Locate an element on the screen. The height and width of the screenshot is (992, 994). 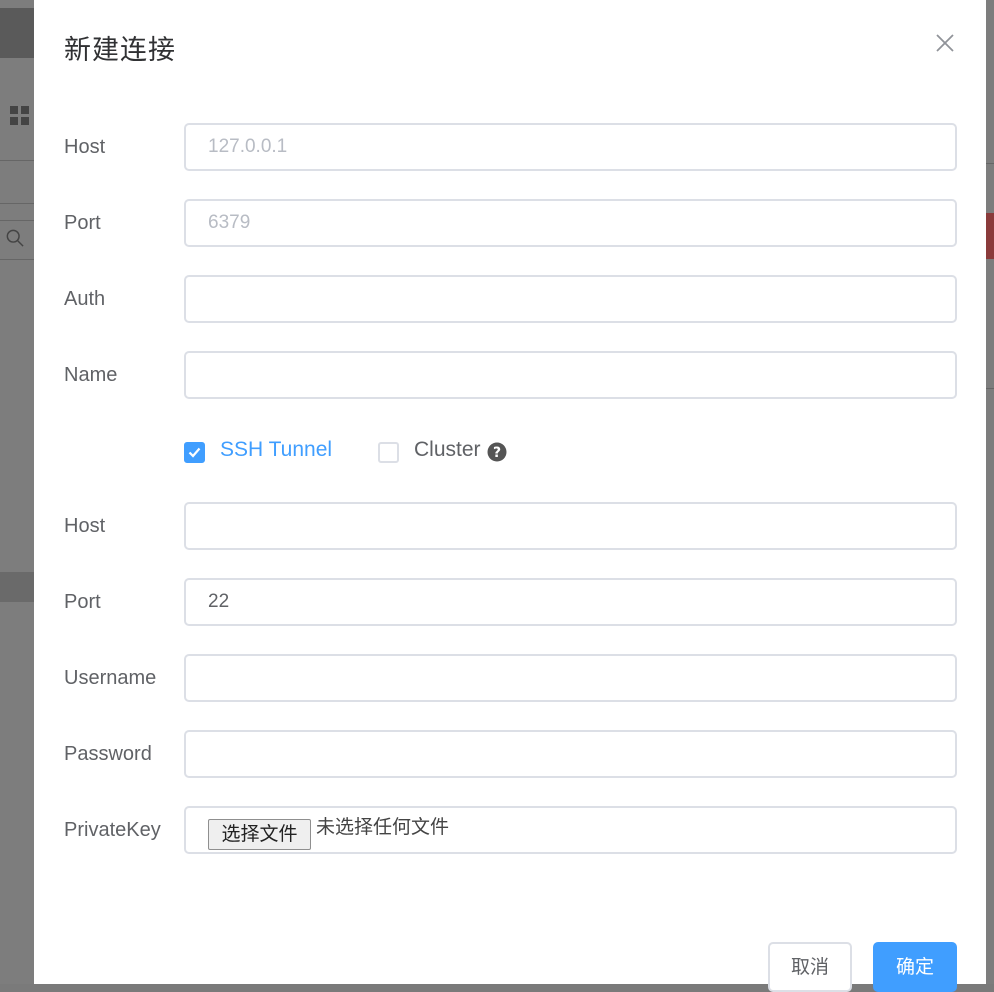
ssh-port-row: Port is located at coordinates (510, 602).